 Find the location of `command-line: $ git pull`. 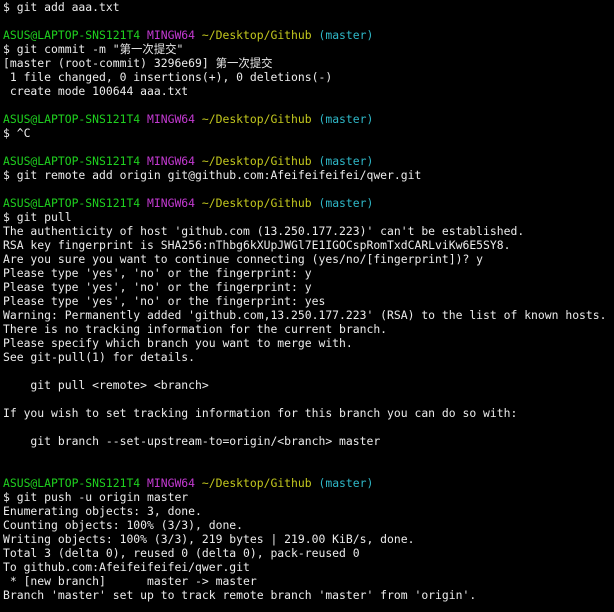

command-line: $ git pull is located at coordinates (308, 217).